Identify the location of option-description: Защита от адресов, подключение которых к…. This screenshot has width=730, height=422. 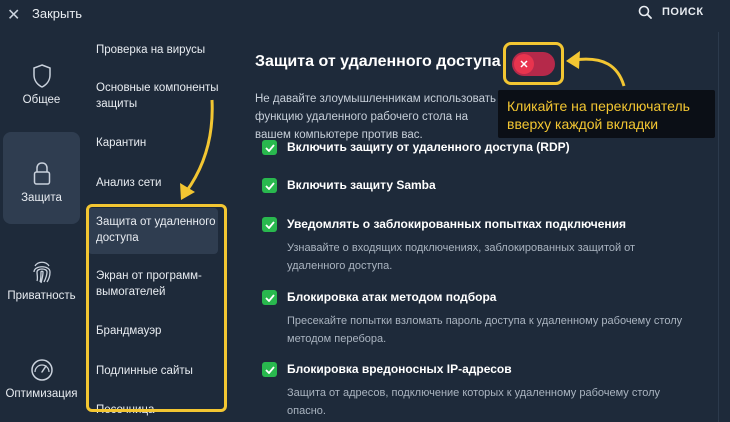
(474, 402).